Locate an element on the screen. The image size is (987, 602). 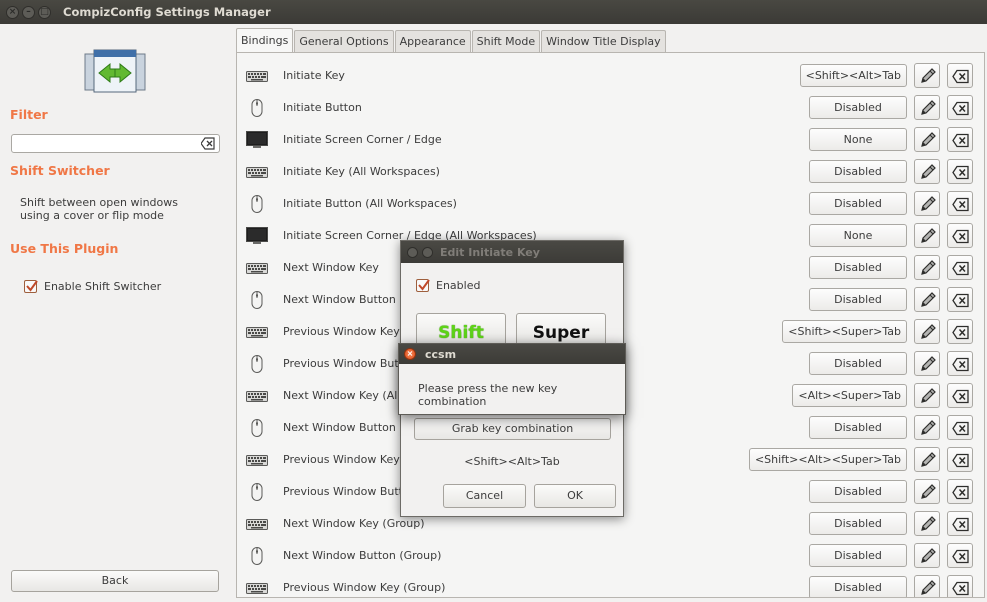
grab-key-combination-button: Grab key combination is located at coordinates (512, 429).